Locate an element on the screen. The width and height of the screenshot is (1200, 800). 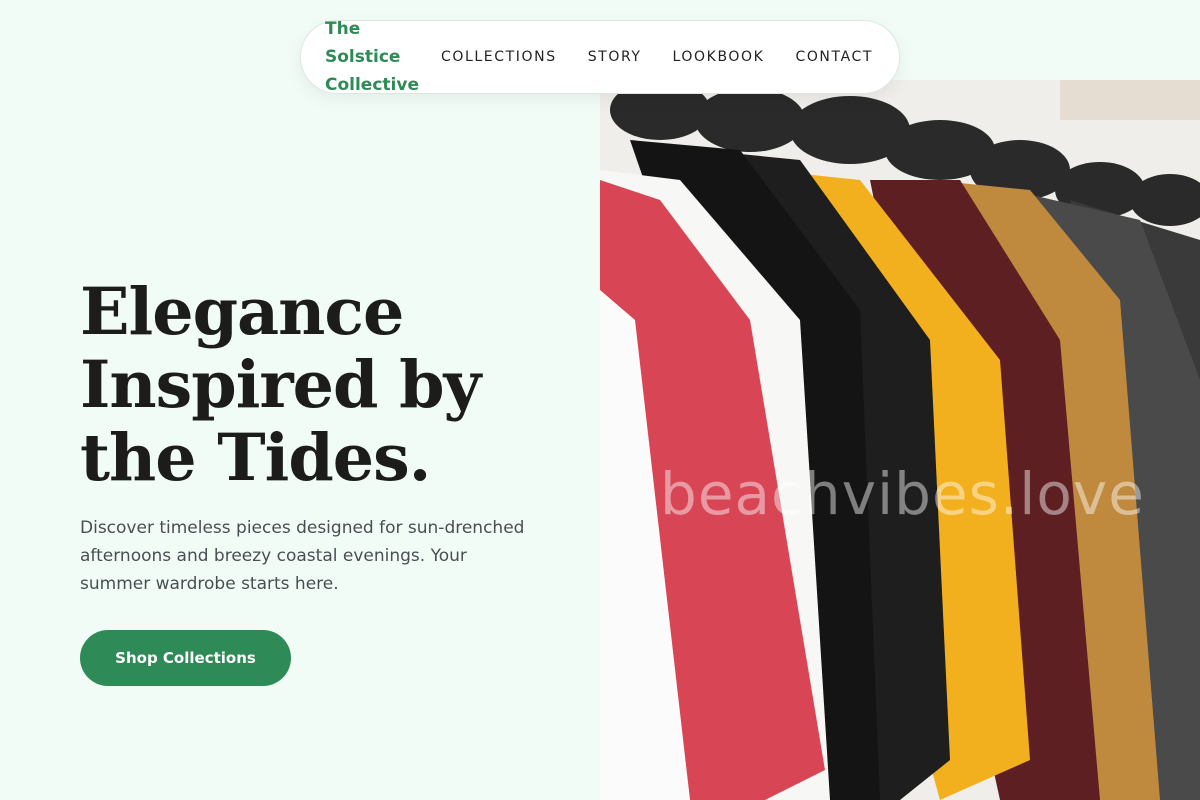
nav-links: COLLECTIONS STORY LOOKBOOK CONTACT is located at coordinates (657, 57).